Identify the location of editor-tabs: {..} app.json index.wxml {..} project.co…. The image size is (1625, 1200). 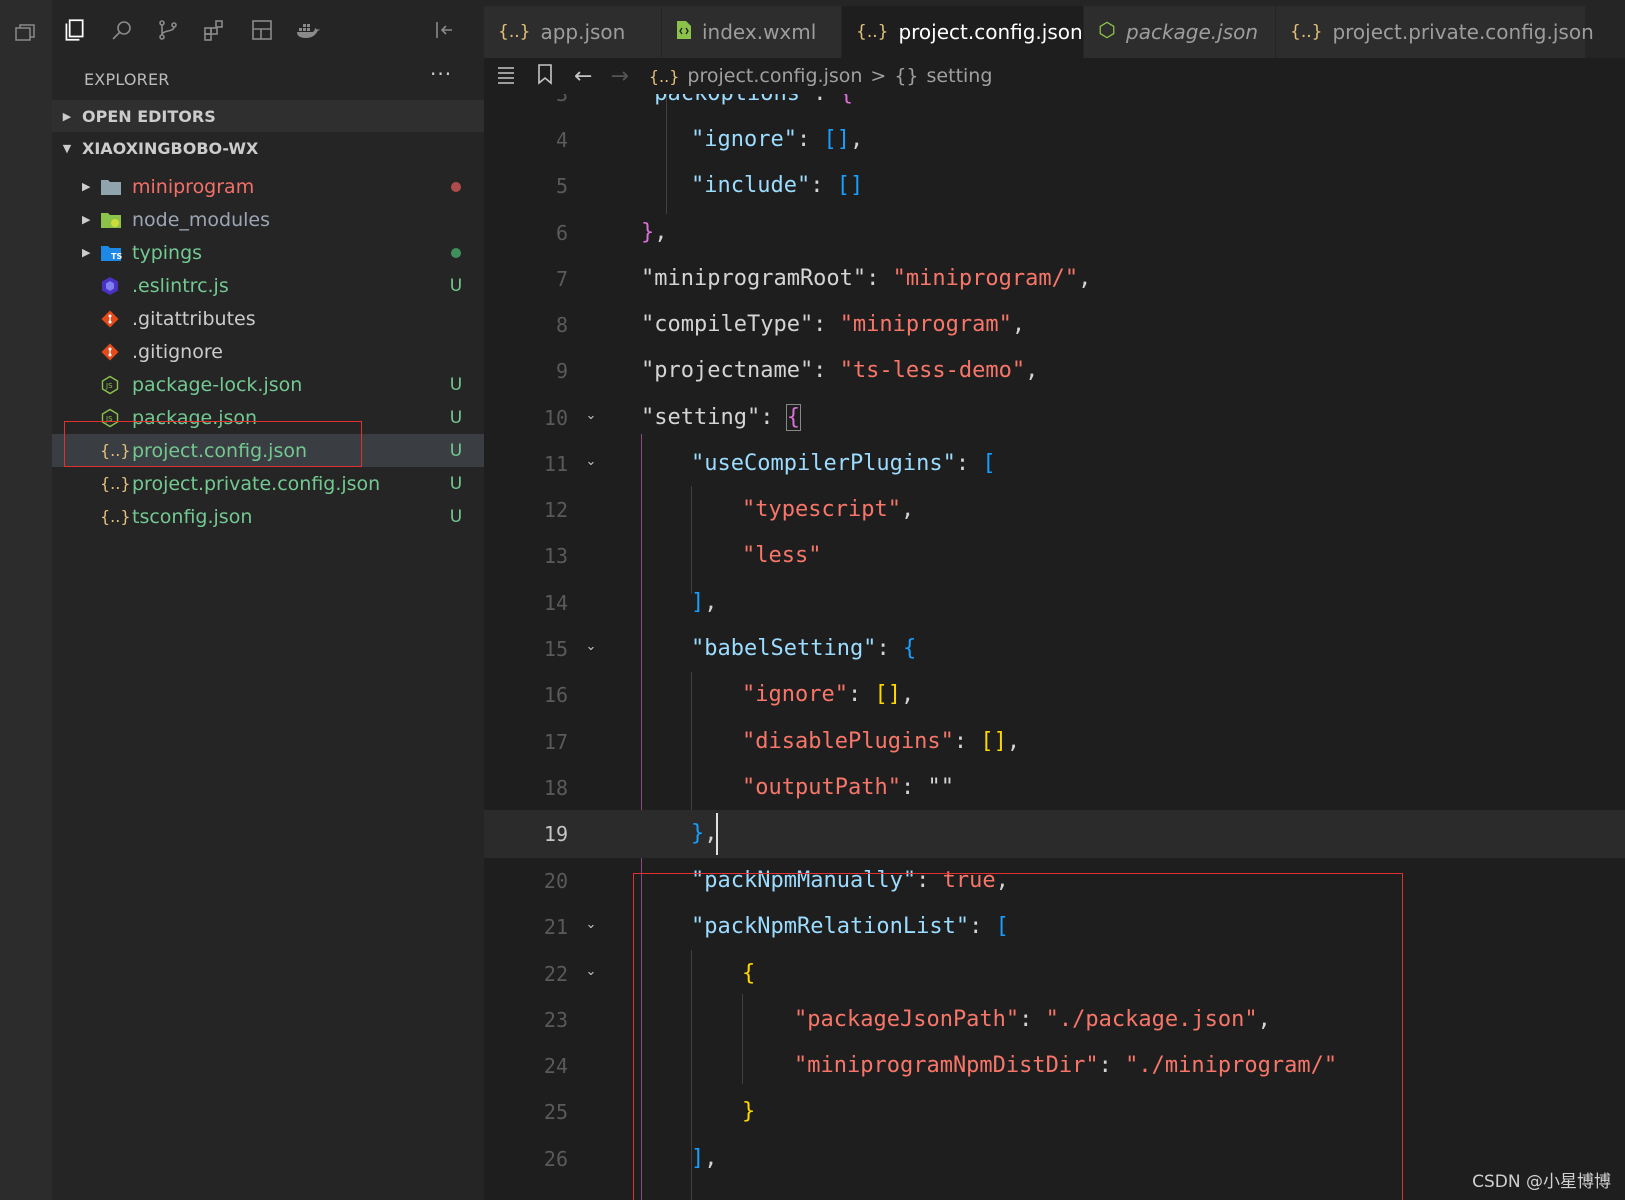
(1054, 29).